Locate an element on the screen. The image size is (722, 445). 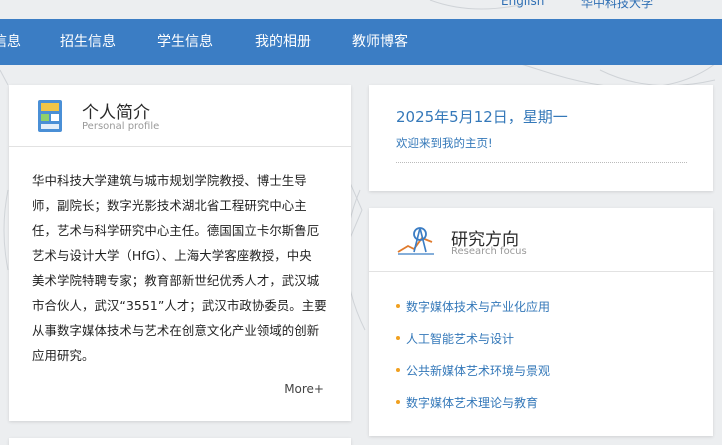
profile-text-line: 艺术与设计大学（HfG）、上海大学客座教授，中央 is located at coordinates (172, 255).